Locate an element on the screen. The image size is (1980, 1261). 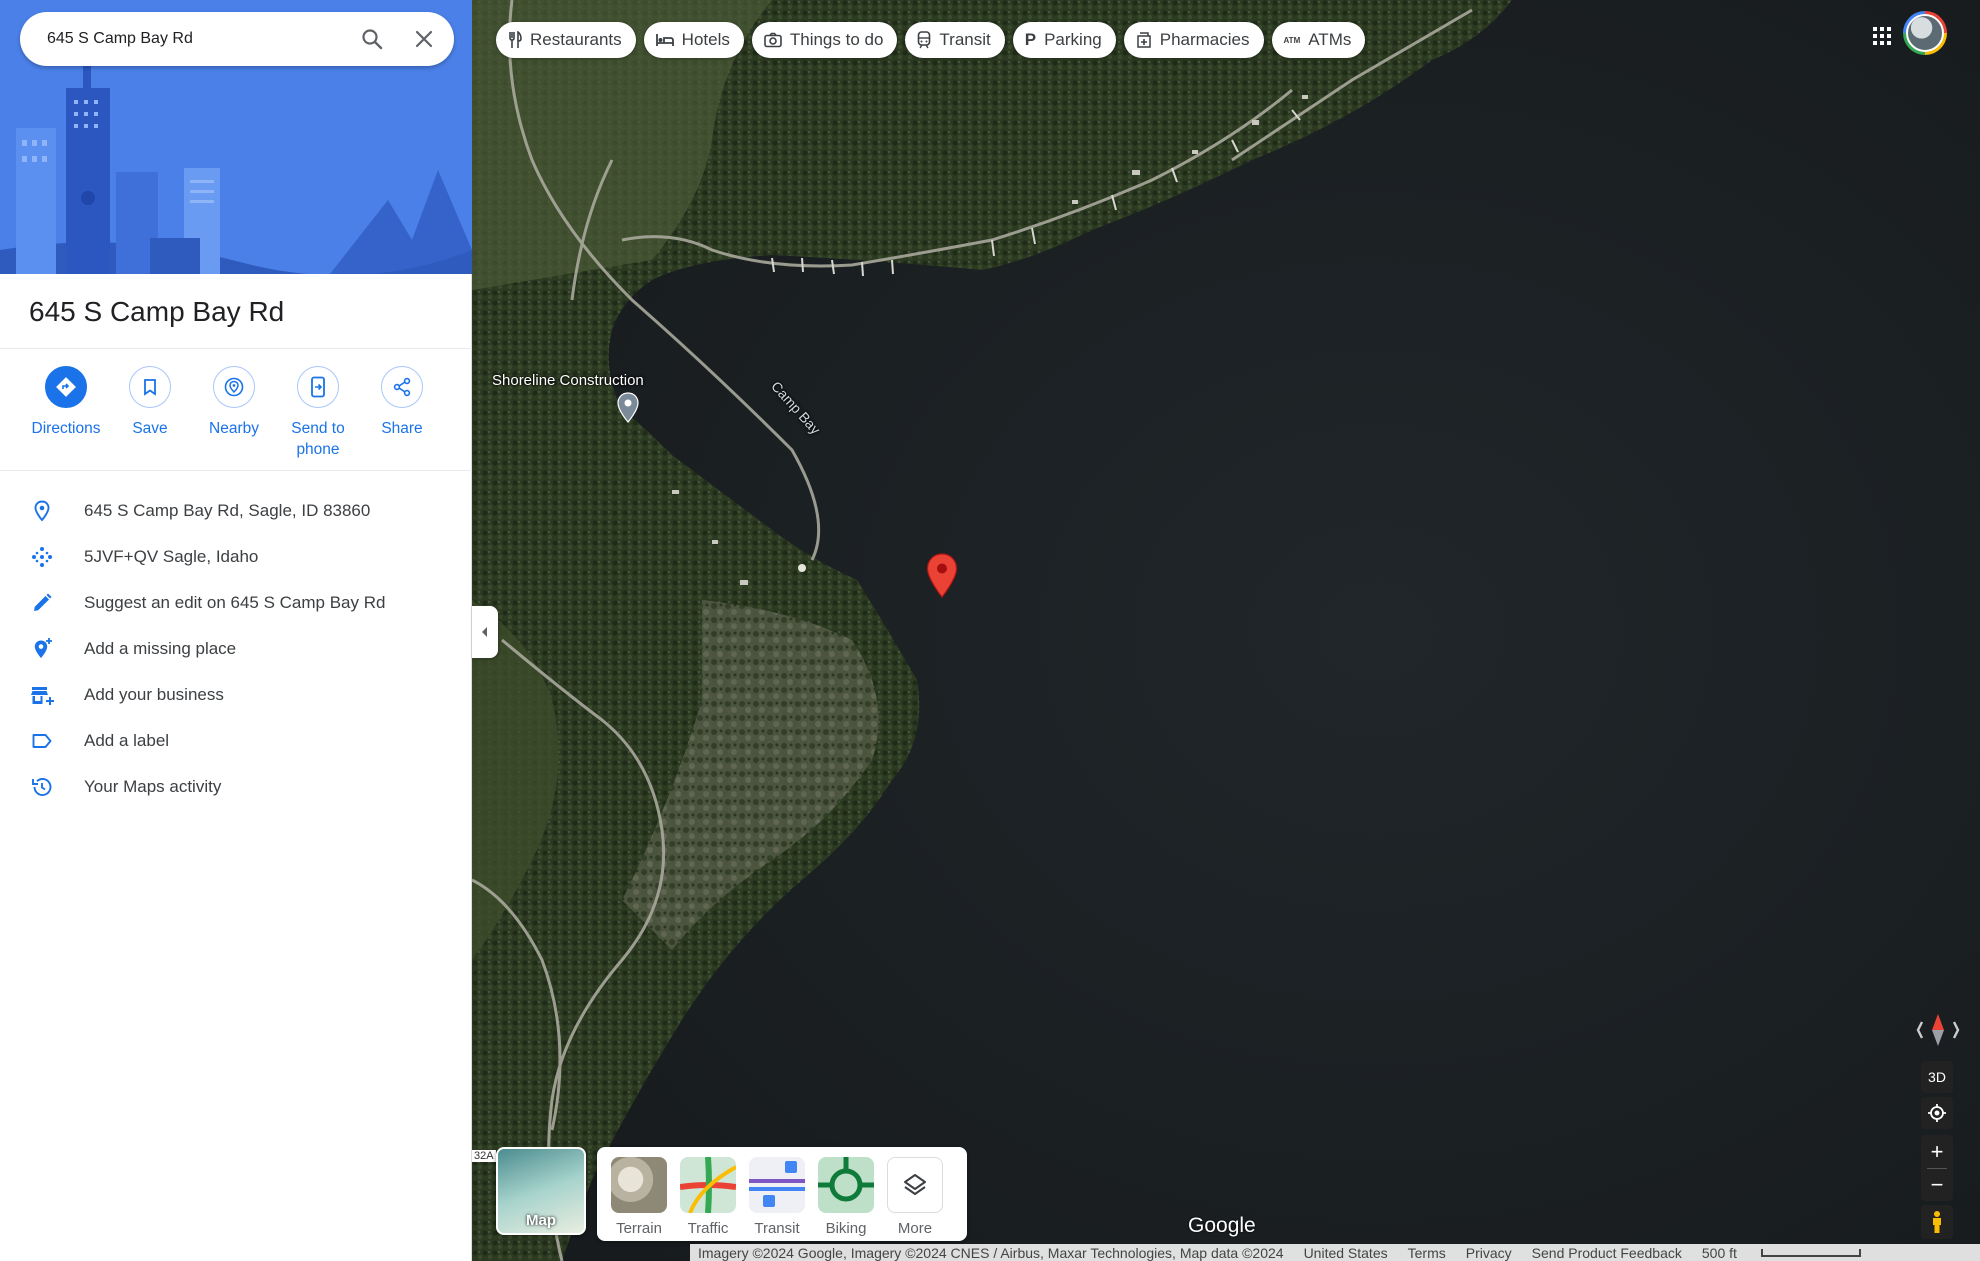
chevron-left-icon is located at coordinates (484, 632).